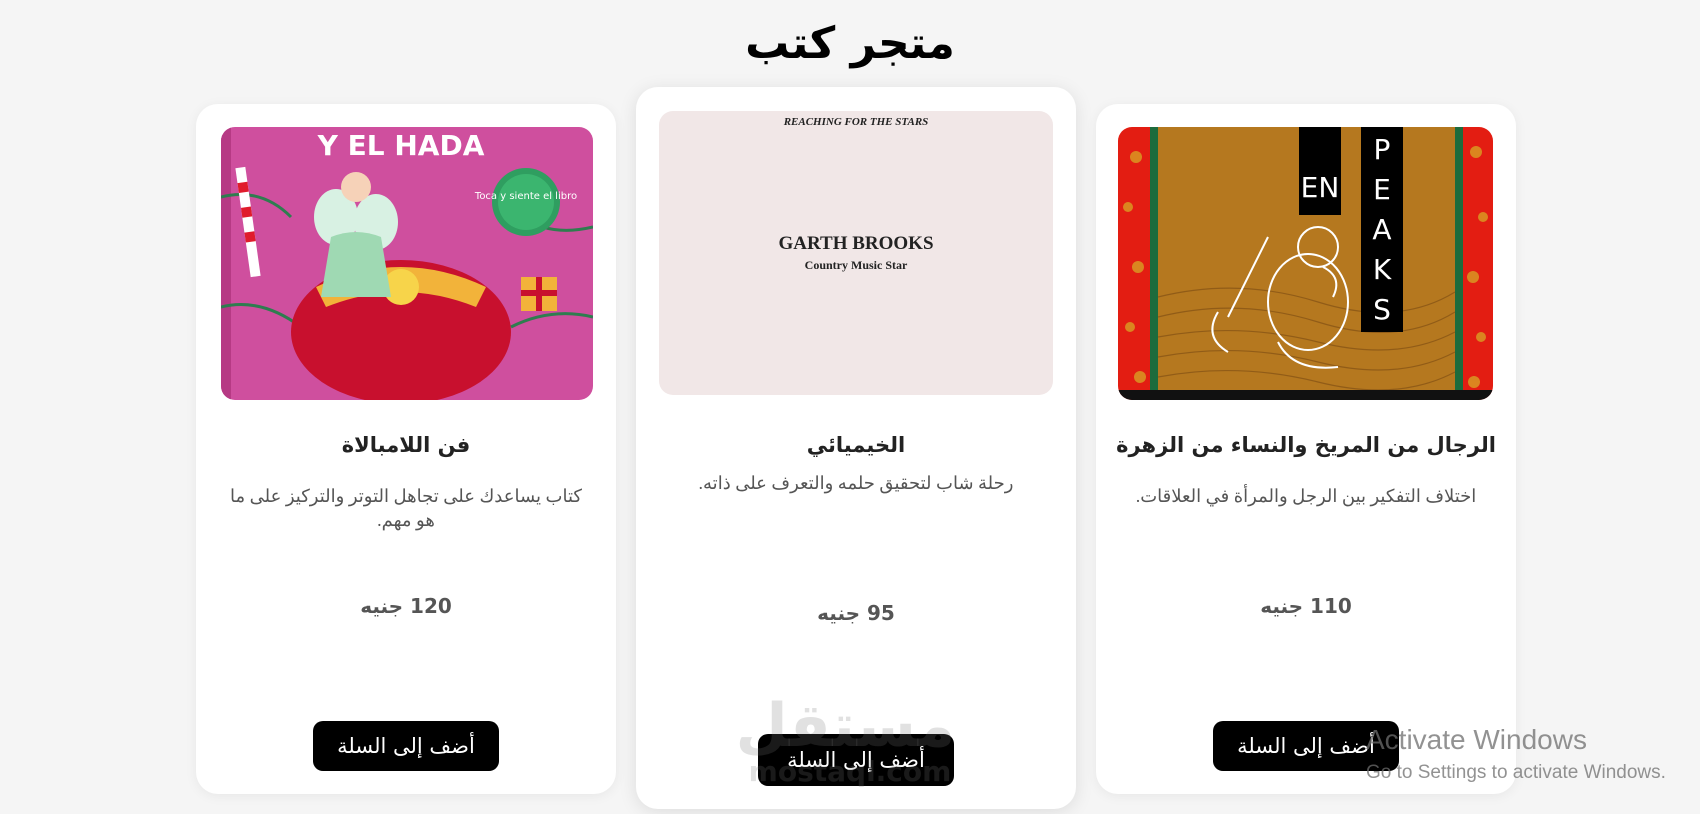  What do you see at coordinates (1382, 189) in the screenshot?
I see `svg-text: E` at bounding box center [1382, 189].